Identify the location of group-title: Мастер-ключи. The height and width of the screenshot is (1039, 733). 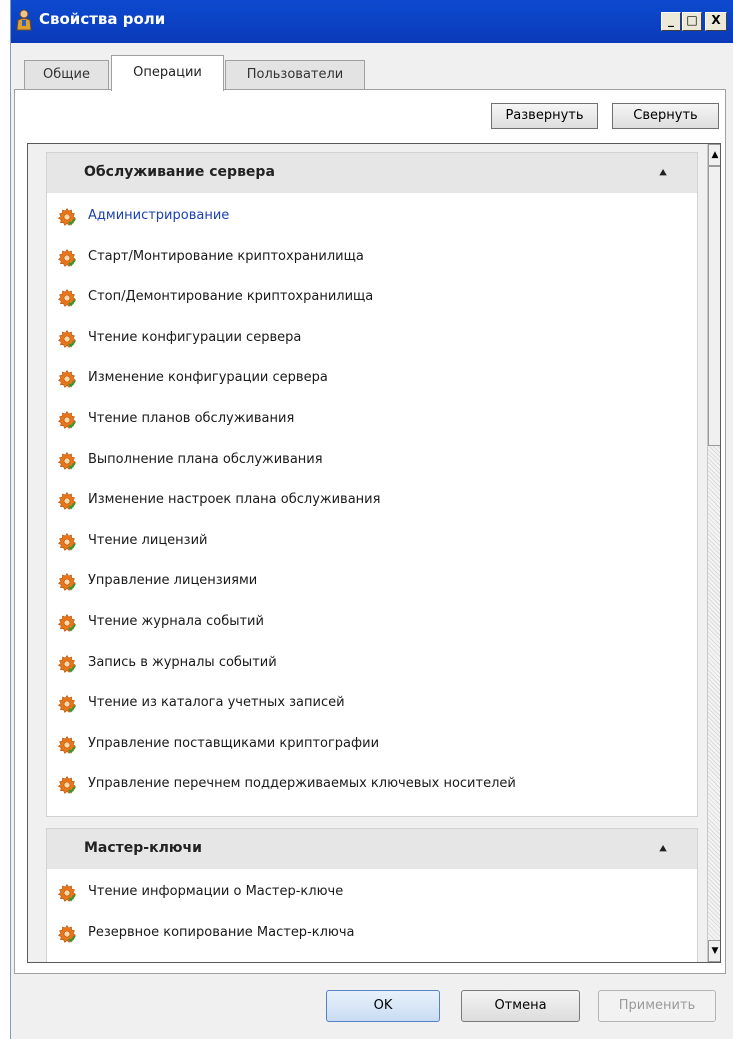
(143, 848).